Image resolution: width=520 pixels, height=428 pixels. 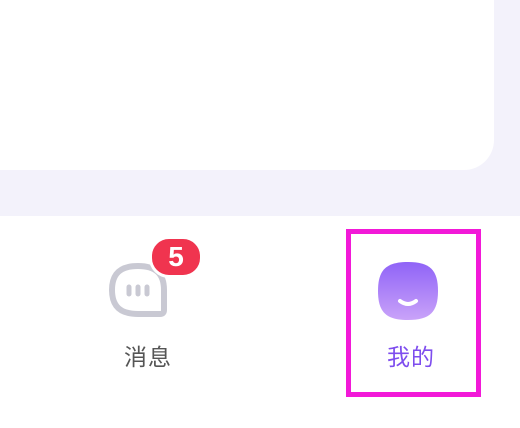 I want to click on smiley-avatar-icon, so click(x=408, y=291).